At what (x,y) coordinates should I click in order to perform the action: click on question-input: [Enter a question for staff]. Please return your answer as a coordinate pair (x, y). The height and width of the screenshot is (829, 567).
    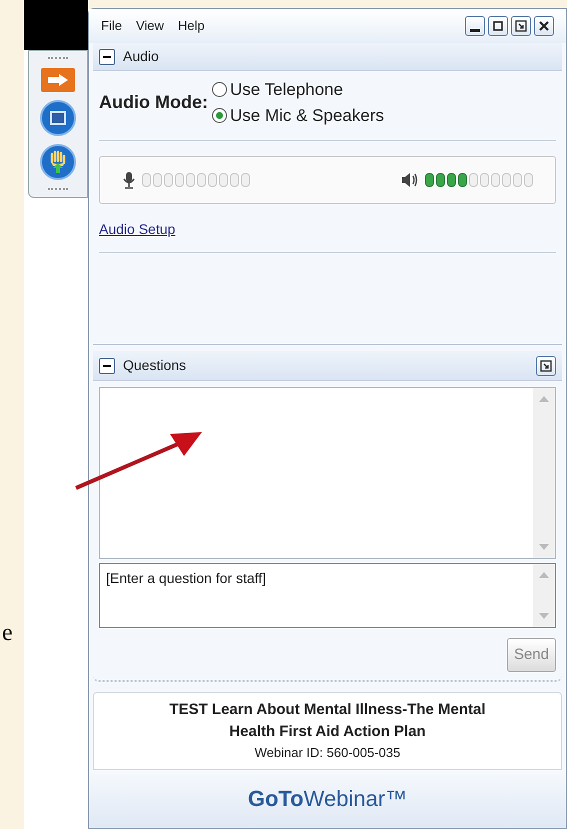
    Looking at the image, I should click on (327, 595).